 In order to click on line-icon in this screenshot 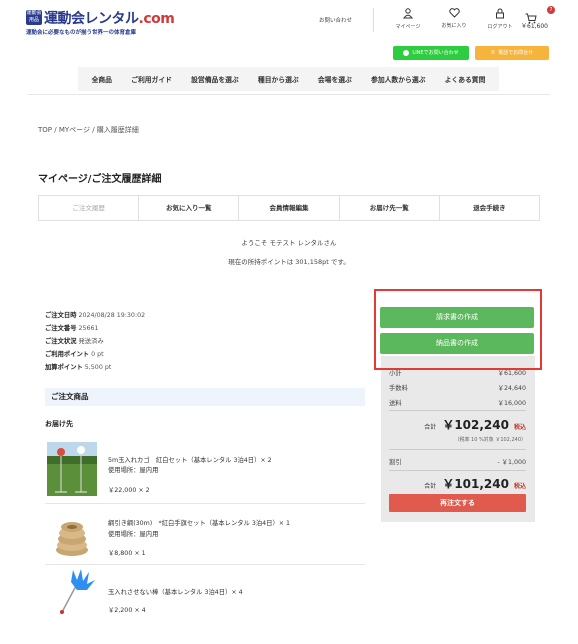, I will do `click(406, 52)`.